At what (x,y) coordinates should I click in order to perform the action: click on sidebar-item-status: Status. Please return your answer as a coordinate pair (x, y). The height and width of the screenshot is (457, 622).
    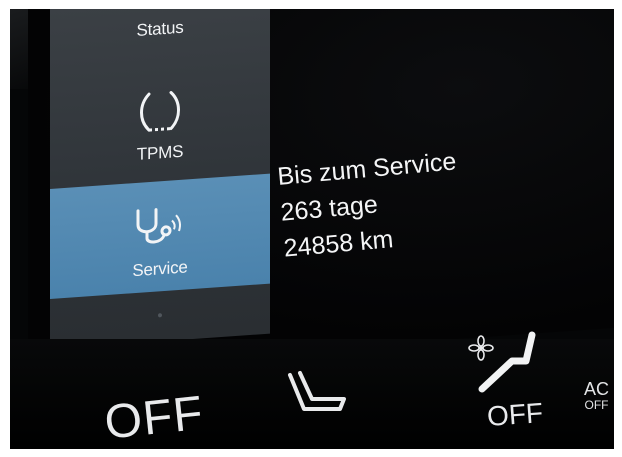
    Looking at the image, I should click on (160, 39).